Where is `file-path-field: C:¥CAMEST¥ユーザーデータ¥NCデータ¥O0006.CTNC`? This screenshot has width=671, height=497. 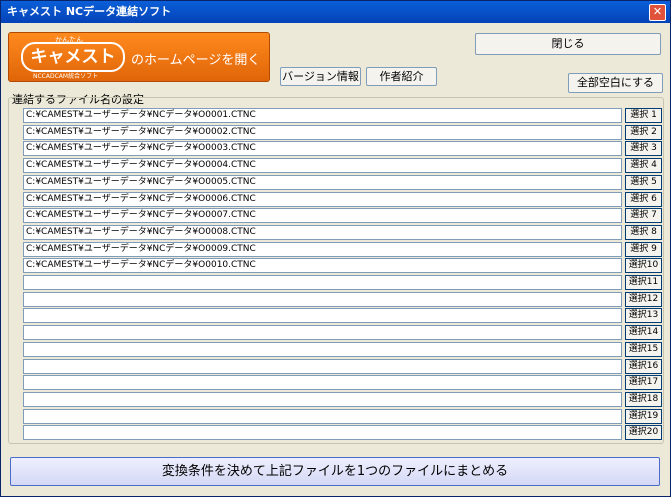
file-path-field: C:¥CAMEST¥ユーザーデータ¥NCデータ¥O0006.CTNC is located at coordinates (322, 199).